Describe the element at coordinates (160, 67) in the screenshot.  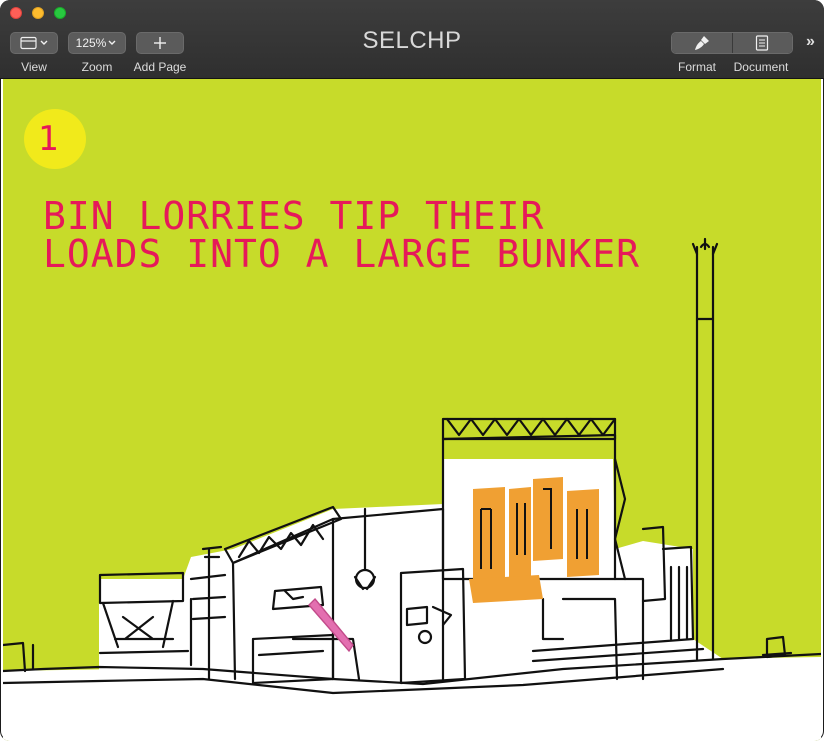
I see `add-page-label: Add Page` at that location.